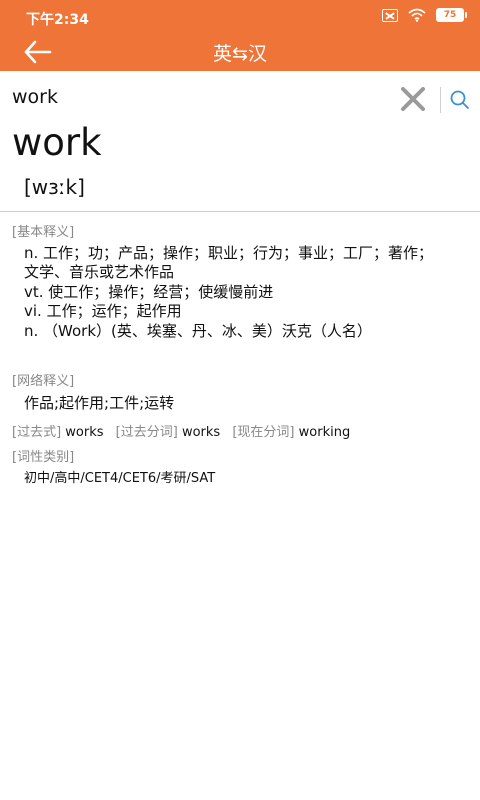  What do you see at coordinates (54, 187) in the screenshot?
I see `phonetic: [wɜːk]` at bounding box center [54, 187].